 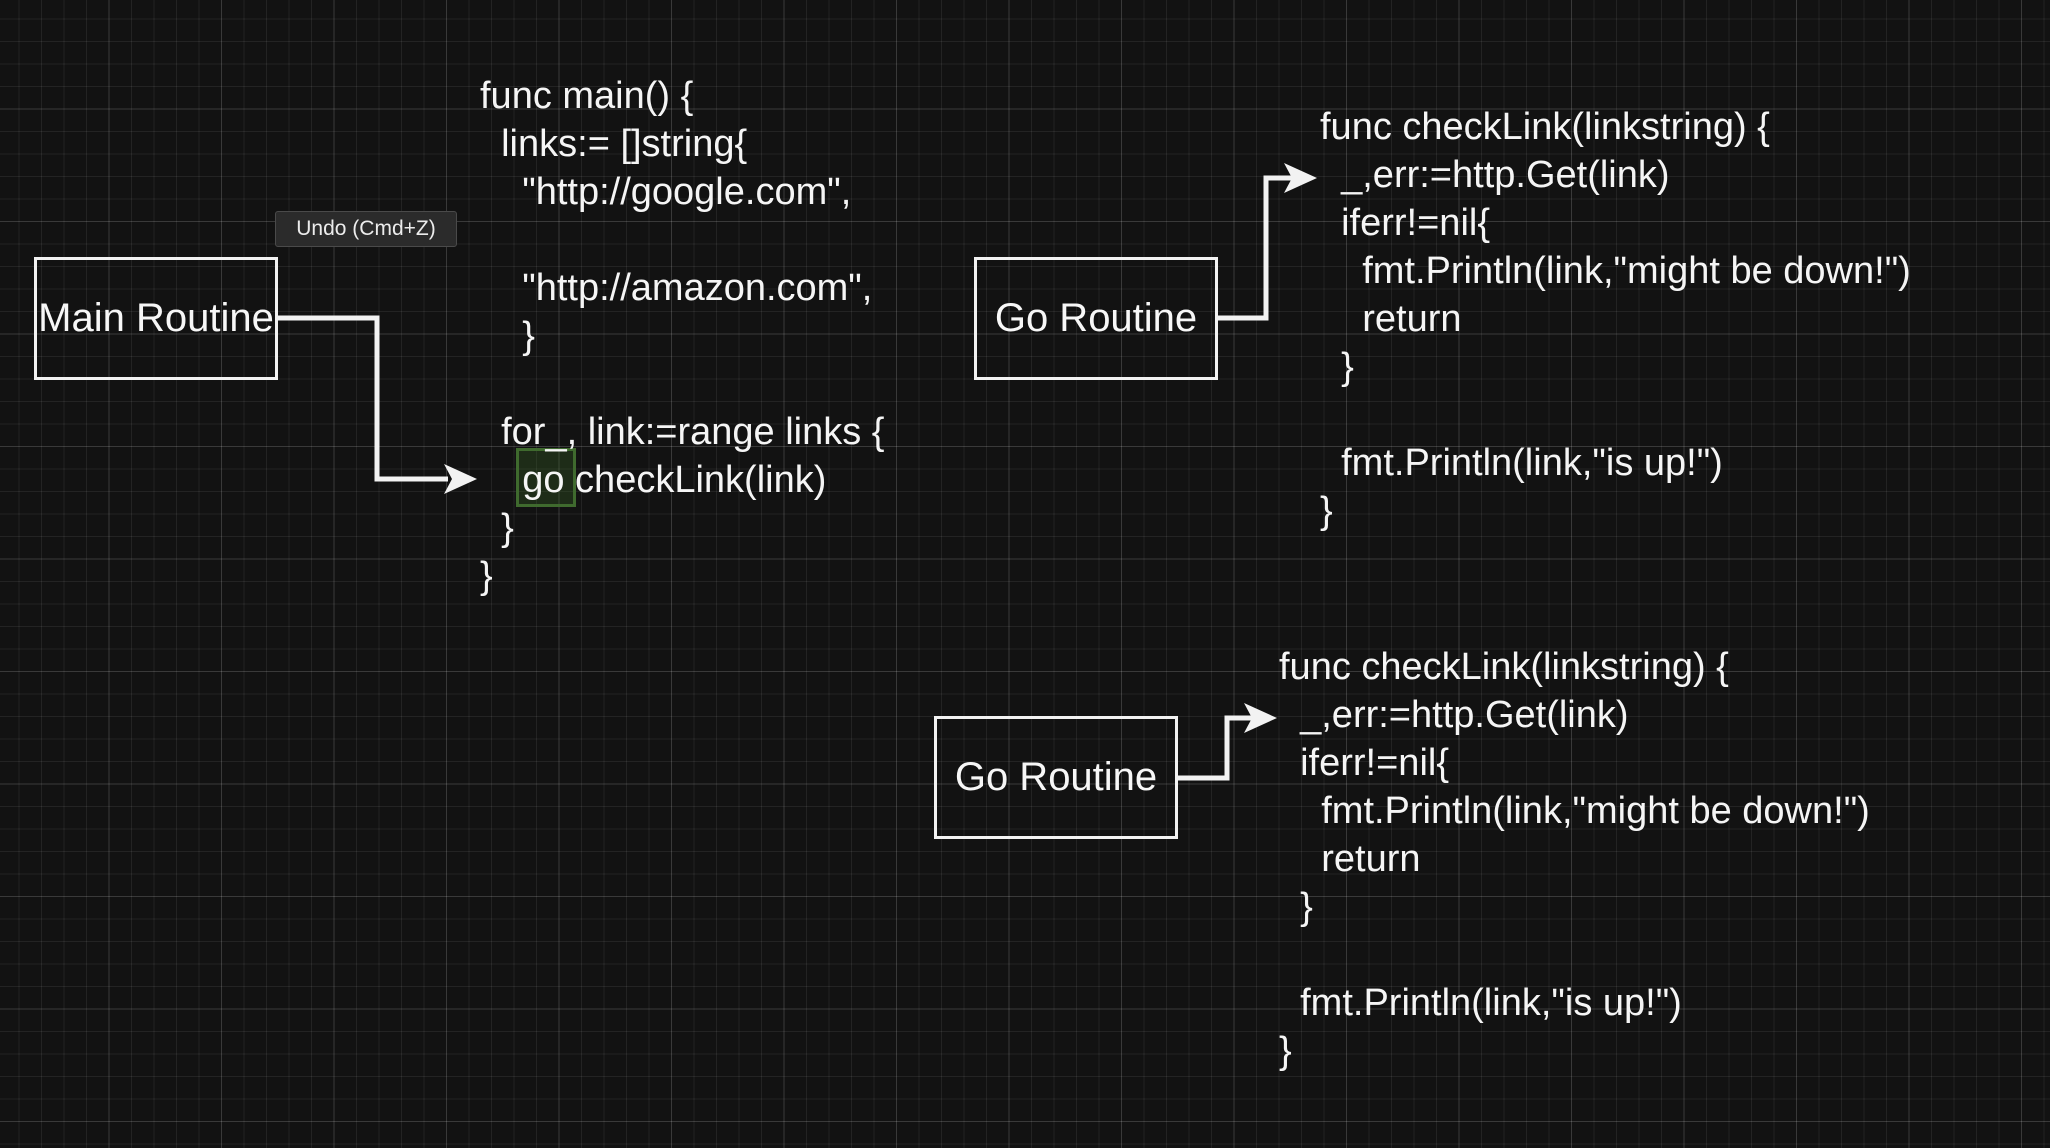 I want to click on arrowhead-go-bottom, so click(x=1260, y=718).